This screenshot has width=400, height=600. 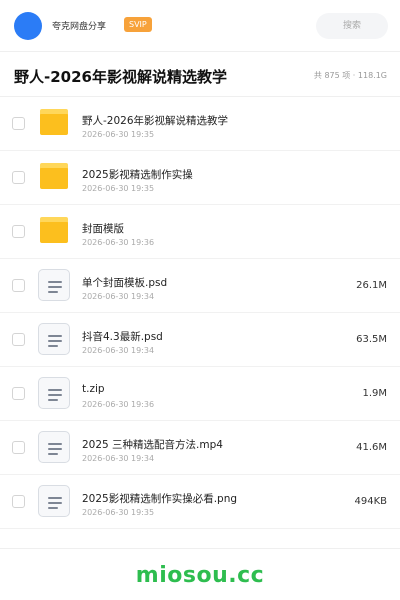 I want to click on top-header: 夸克网盘分享 SVIP 搜索, so click(x=200, y=26).